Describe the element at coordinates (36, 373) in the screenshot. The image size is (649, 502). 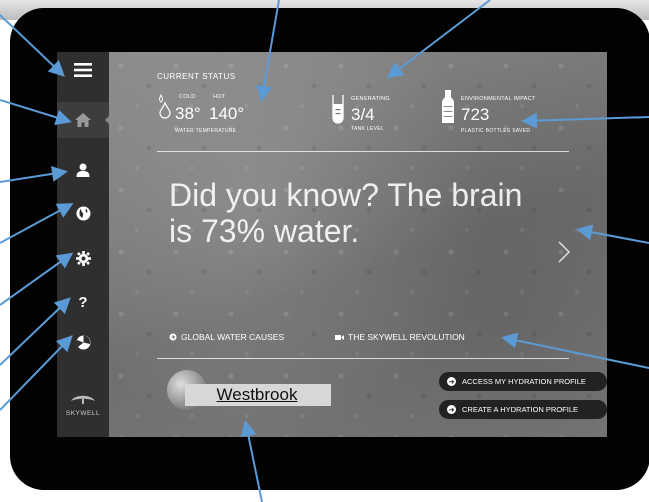
I see `callout-stats` at that location.